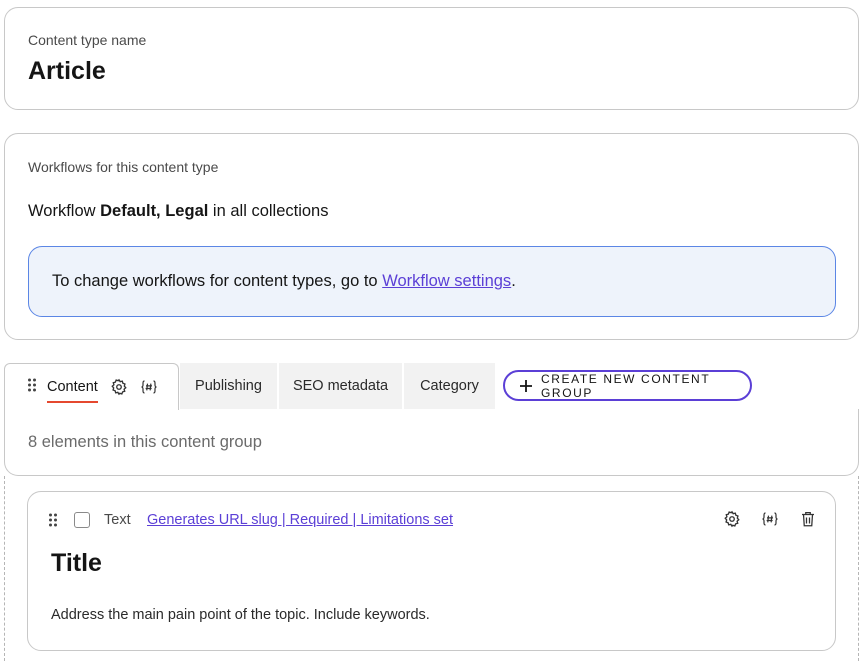  Describe the element at coordinates (4, 568) in the screenshot. I see `drop-zone-border-left` at that location.